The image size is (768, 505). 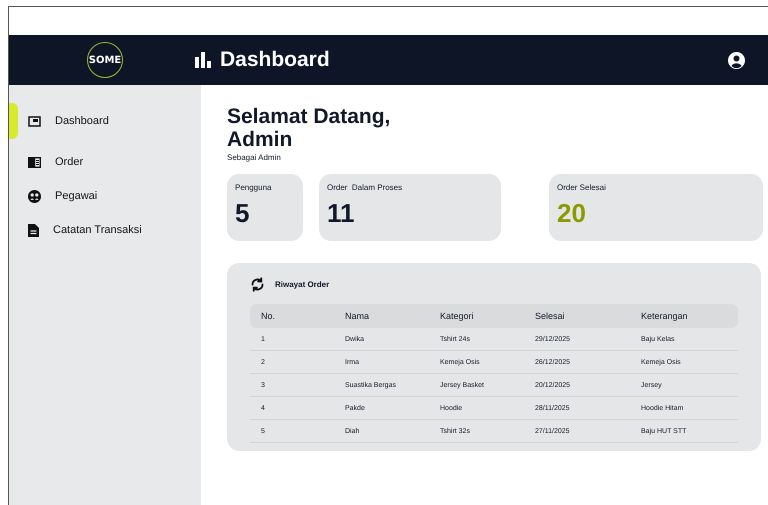 I want to click on stat-label: Pengguna, so click(x=253, y=187).